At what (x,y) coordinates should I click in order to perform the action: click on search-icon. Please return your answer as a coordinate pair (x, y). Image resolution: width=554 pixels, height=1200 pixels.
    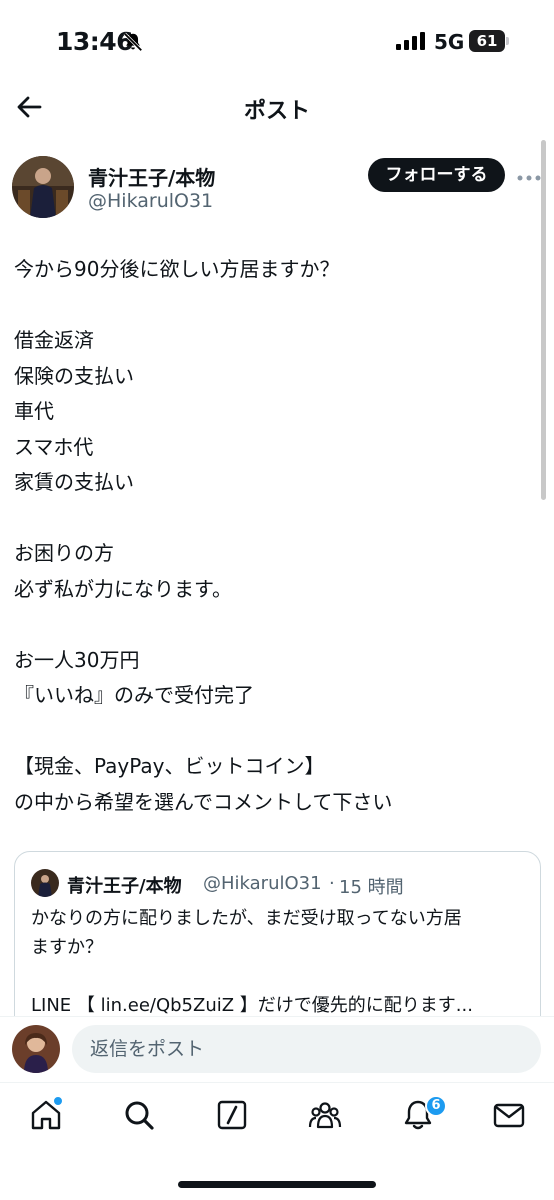
    Looking at the image, I should click on (139, 1115).